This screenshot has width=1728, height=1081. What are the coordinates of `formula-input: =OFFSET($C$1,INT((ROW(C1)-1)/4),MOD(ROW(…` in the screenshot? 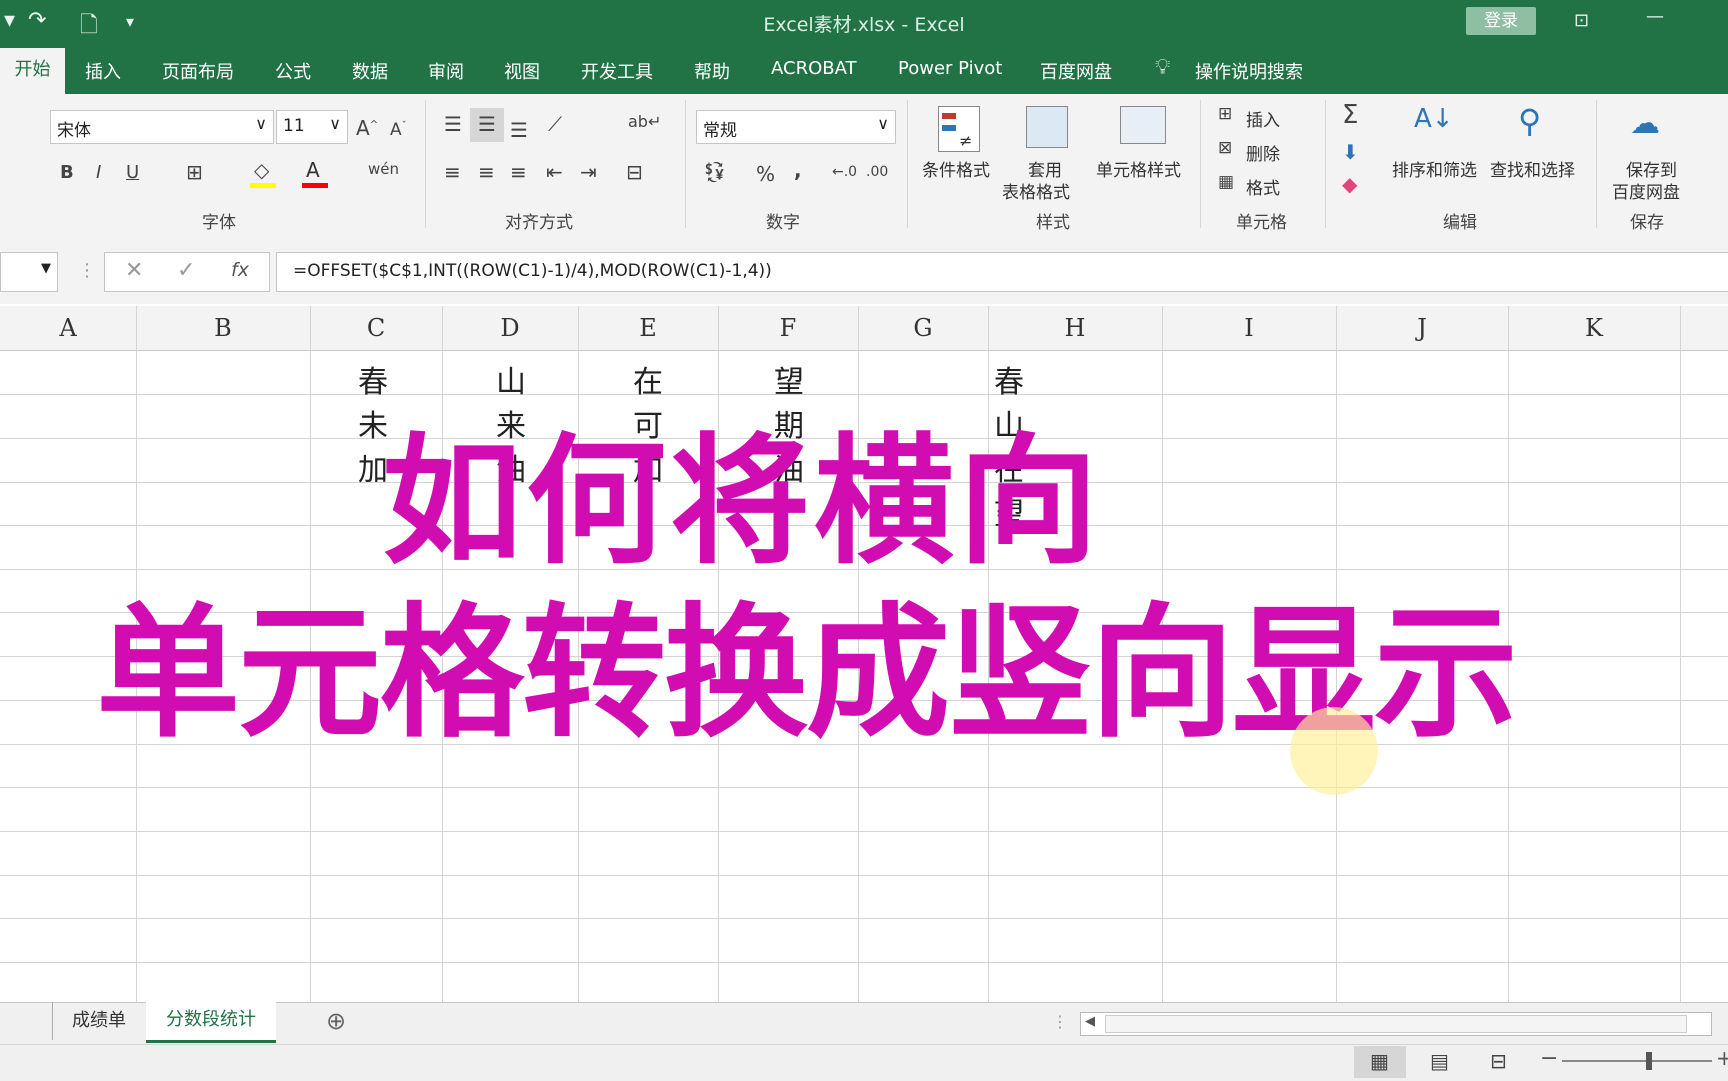 It's located at (1002, 272).